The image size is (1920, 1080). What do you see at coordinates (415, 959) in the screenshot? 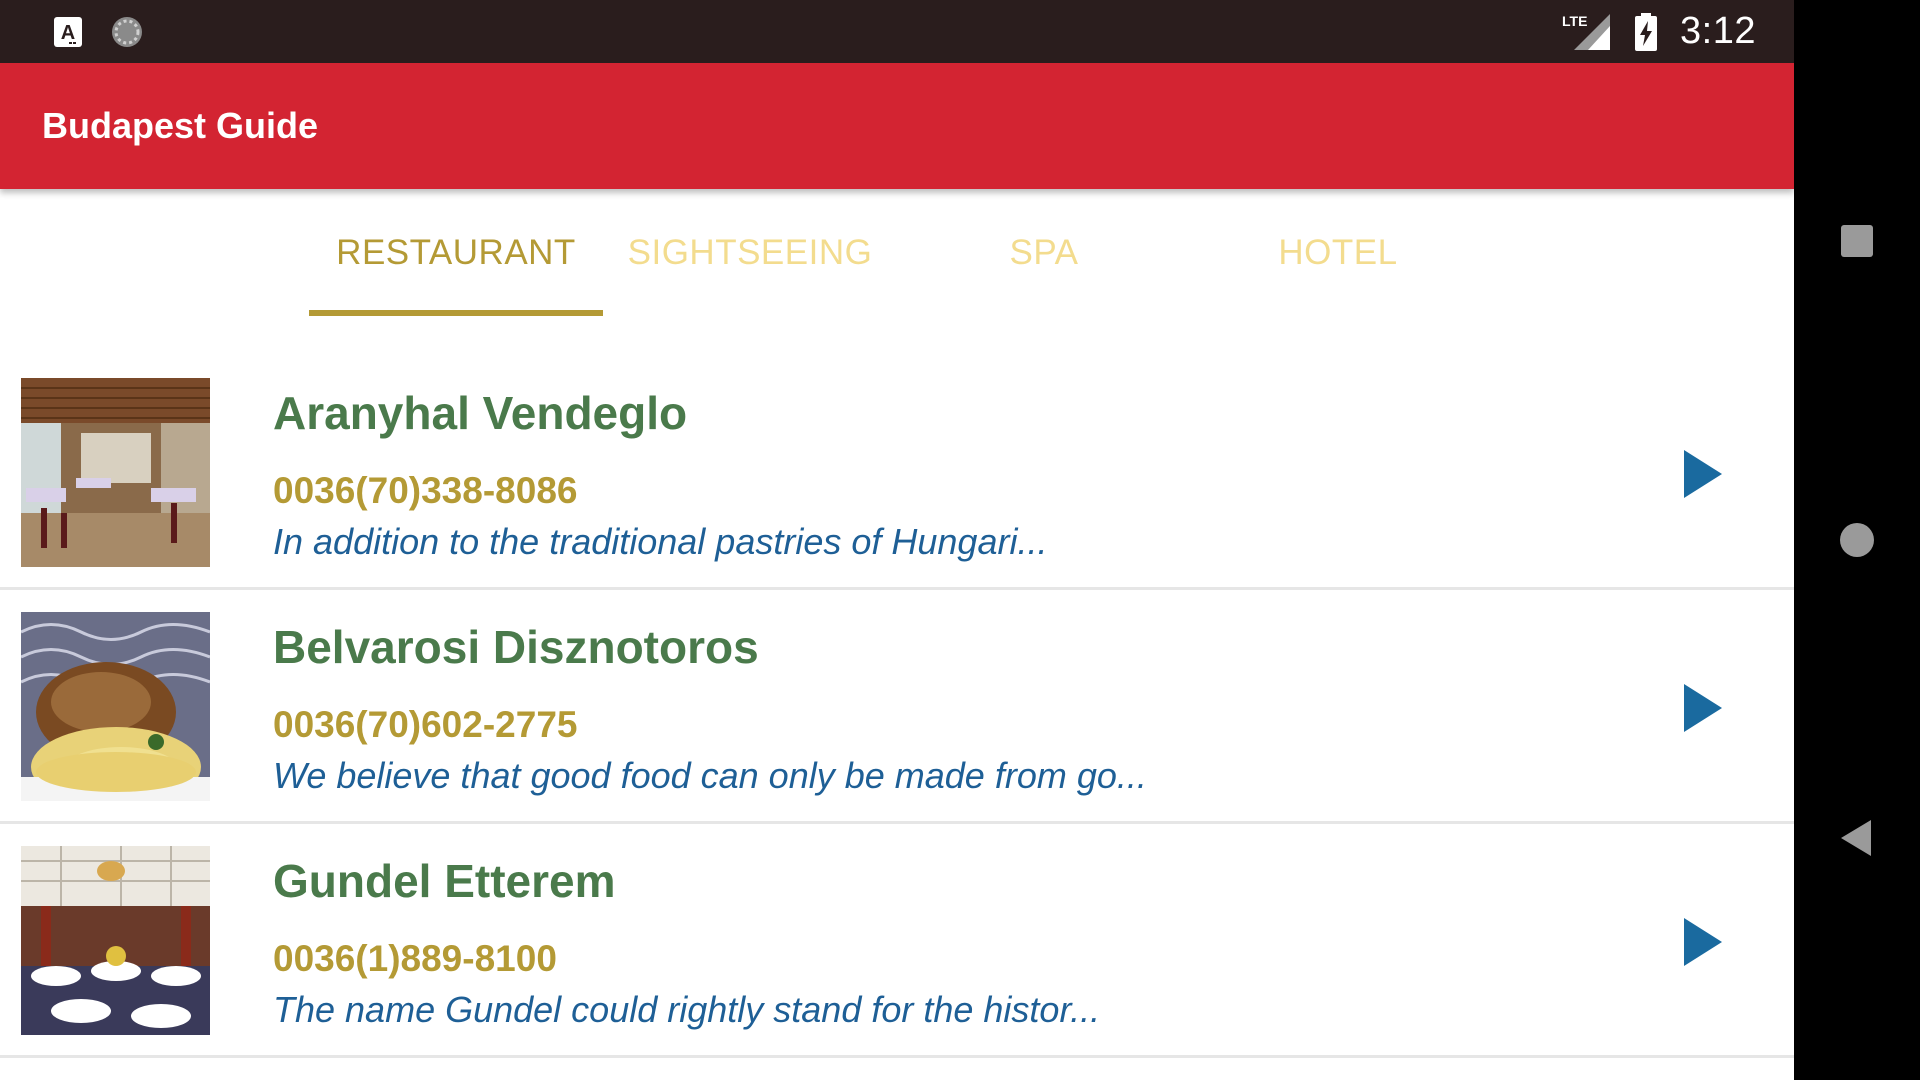
I see `item-phone: 0036(1)889-8100` at bounding box center [415, 959].